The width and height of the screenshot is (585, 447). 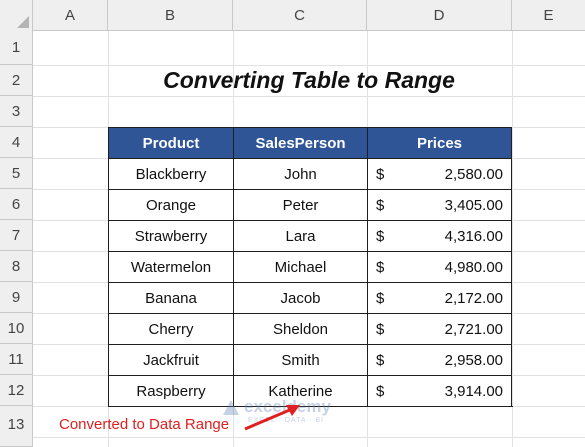 I want to click on product-cell: Blackberry, so click(x=170, y=173).